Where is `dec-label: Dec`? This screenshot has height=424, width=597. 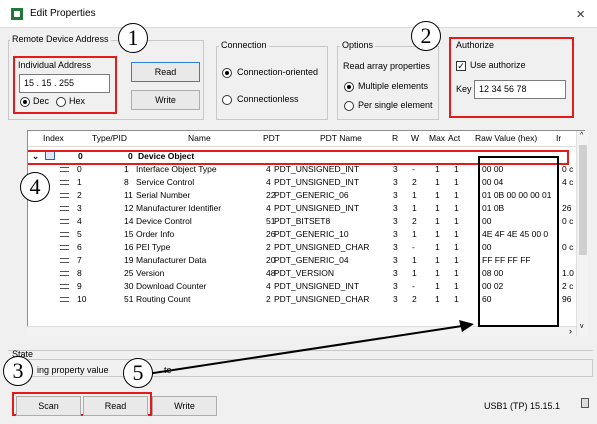
dec-label: Dec is located at coordinates (41, 101).